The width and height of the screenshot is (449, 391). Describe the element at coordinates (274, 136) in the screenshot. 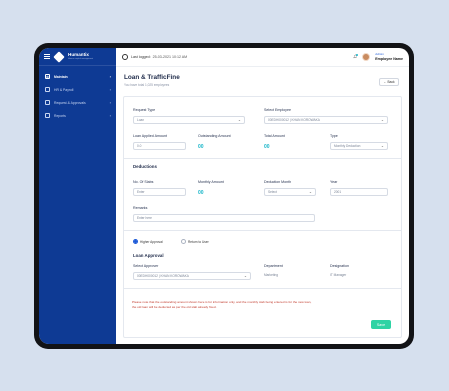

I see `total-amount-label: Total Amount` at that location.